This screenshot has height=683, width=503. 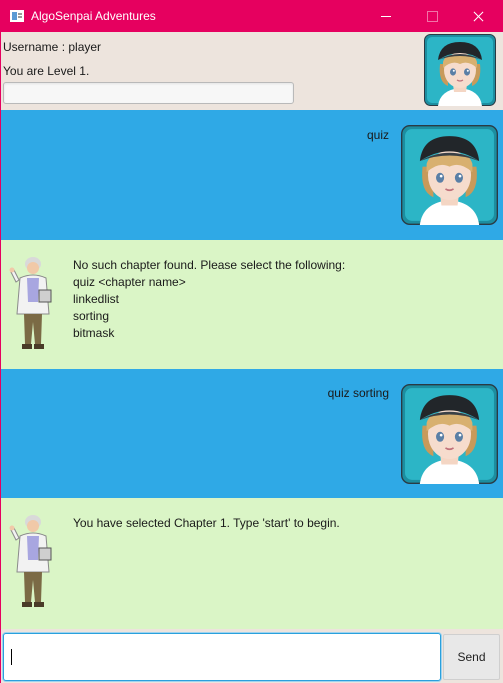 I want to click on level-progress-bar, so click(x=148, y=93).